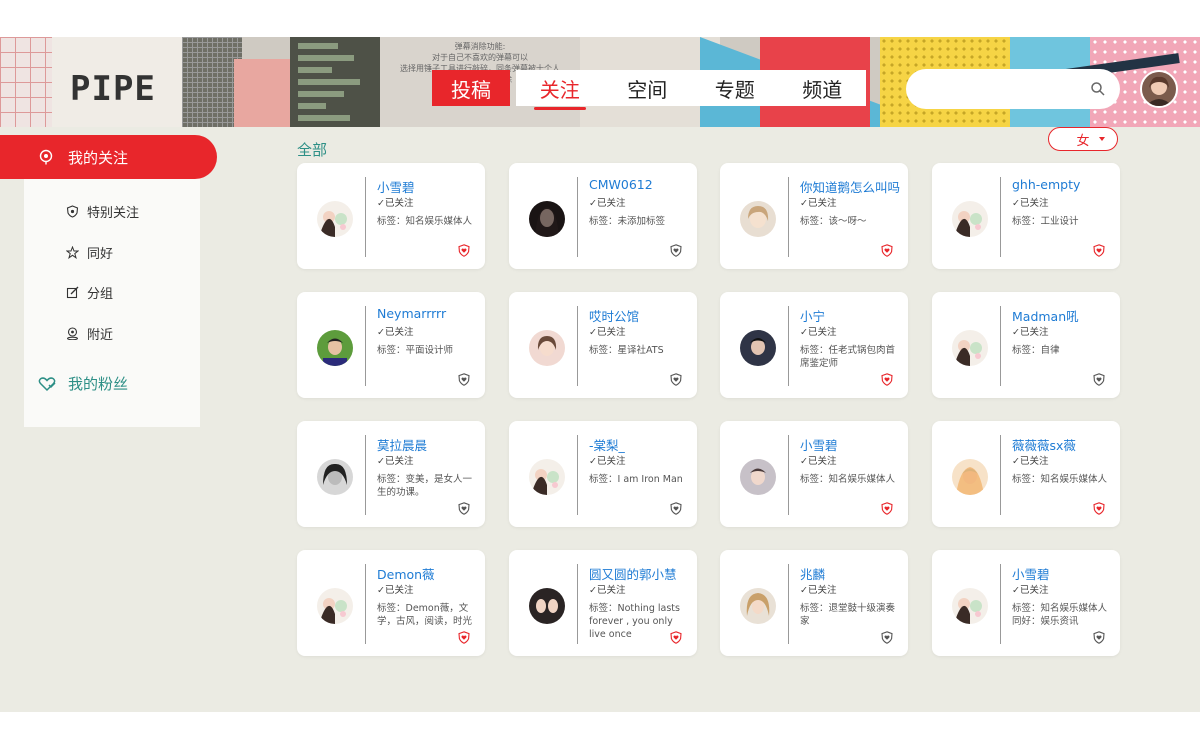 The width and height of the screenshot is (1200, 749). What do you see at coordinates (560, 92) in the screenshot?
I see `tab-following: 关注` at bounding box center [560, 92].